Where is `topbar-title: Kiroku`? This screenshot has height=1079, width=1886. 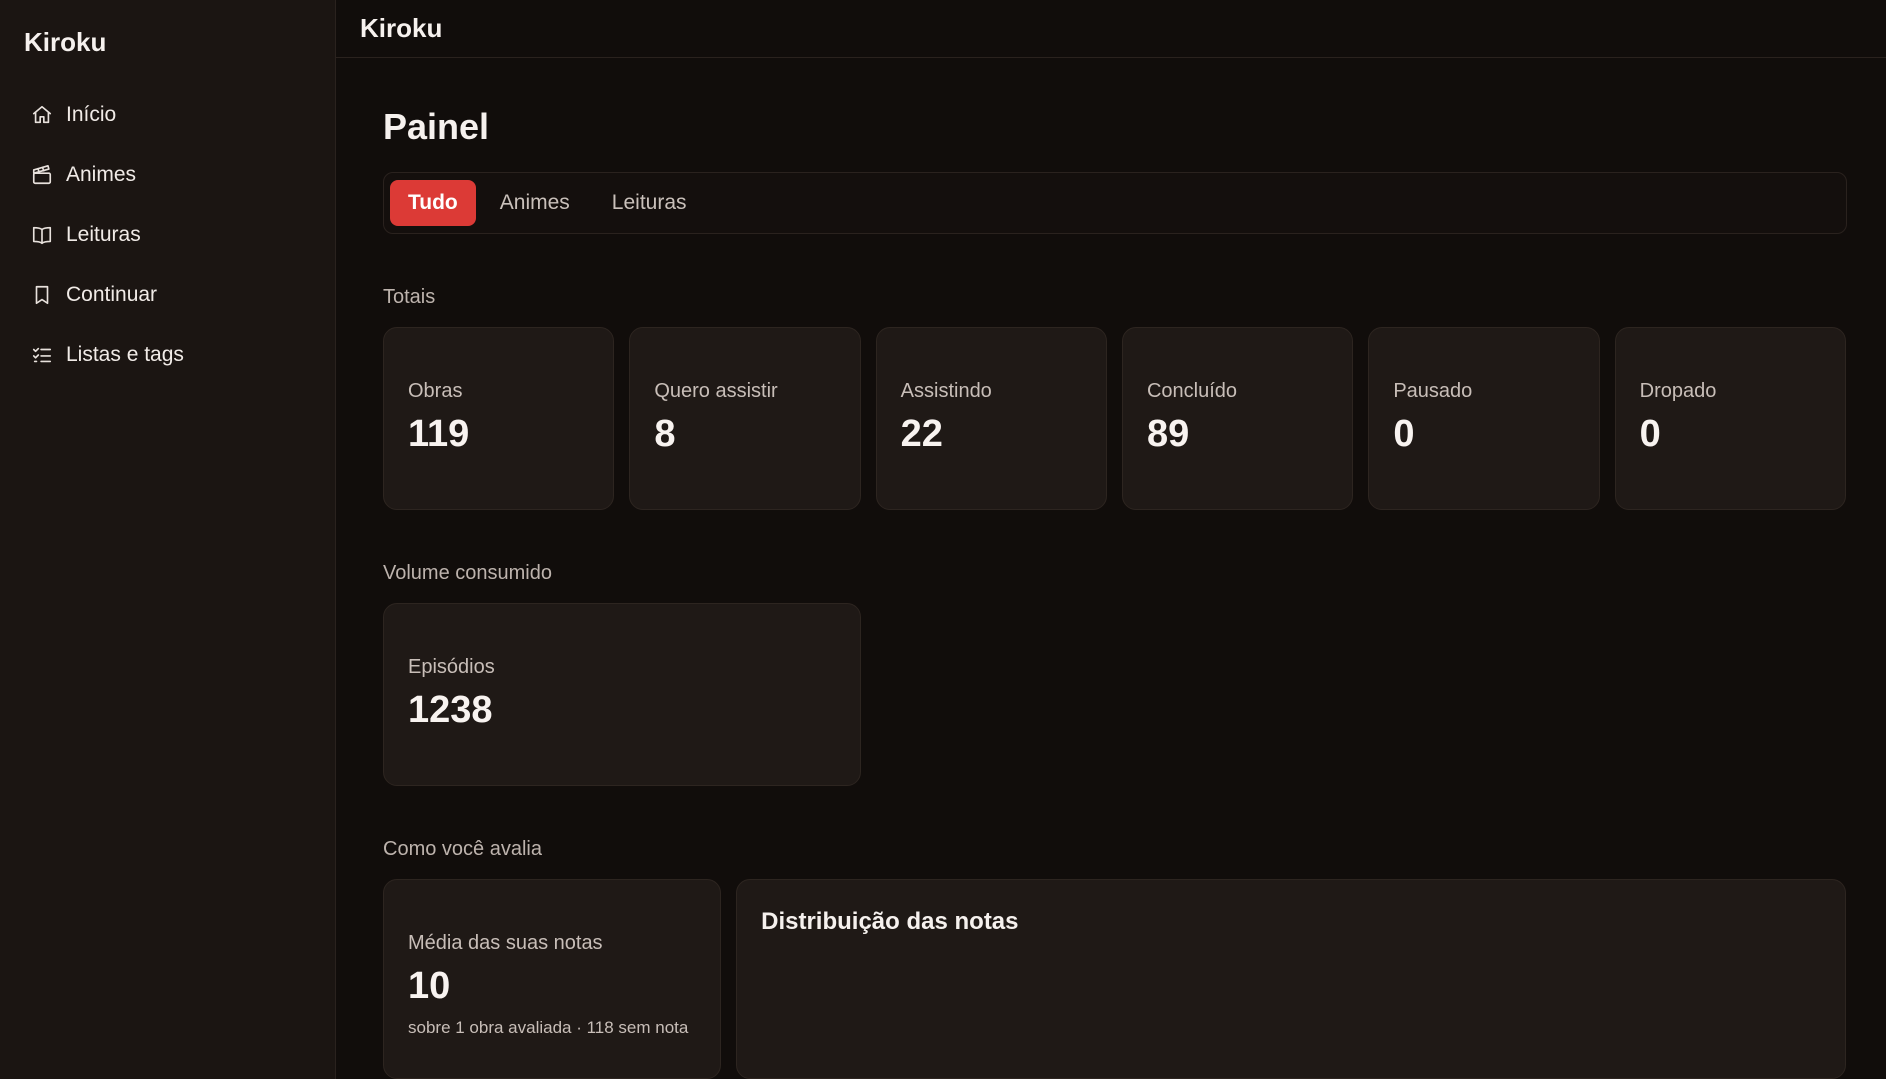 topbar-title: Kiroku is located at coordinates (1111, 29).